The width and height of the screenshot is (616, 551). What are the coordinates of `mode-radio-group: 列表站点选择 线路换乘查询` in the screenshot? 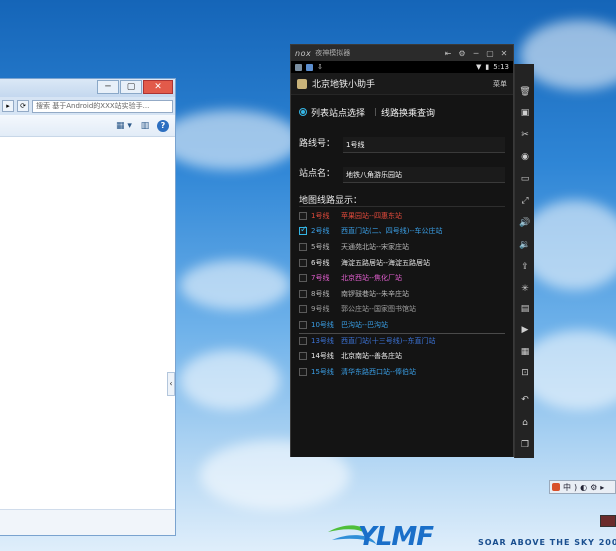 It's located at (402, 112).